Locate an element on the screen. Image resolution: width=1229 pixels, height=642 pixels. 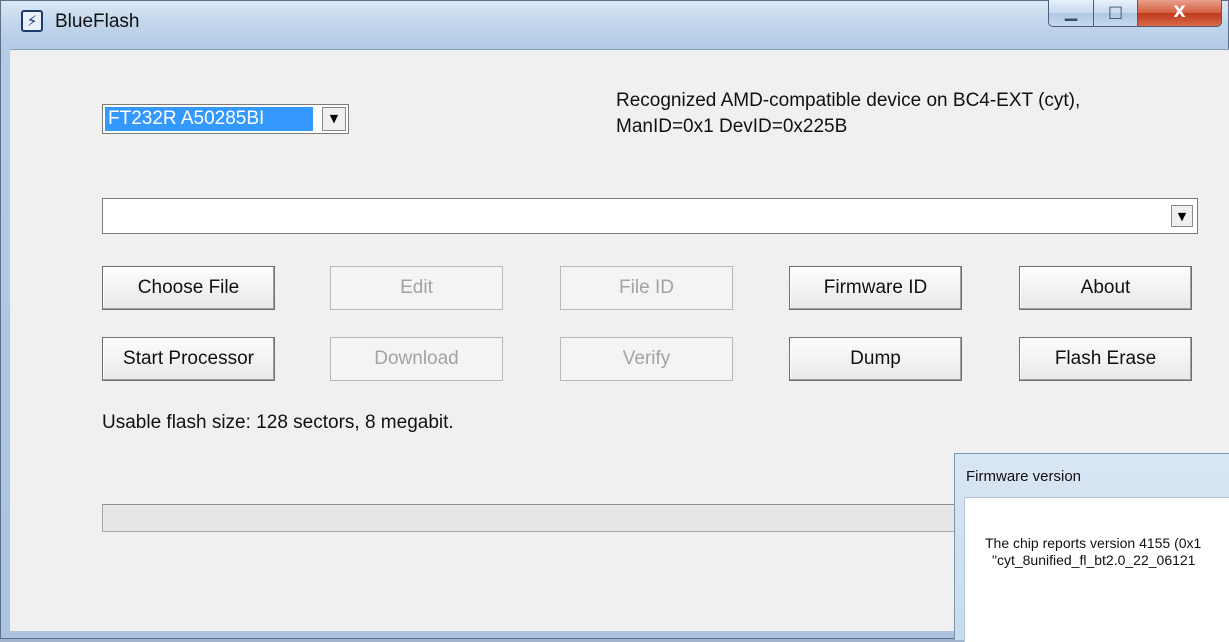
window-title: BlueFlash is located at coordinates (97, 21).